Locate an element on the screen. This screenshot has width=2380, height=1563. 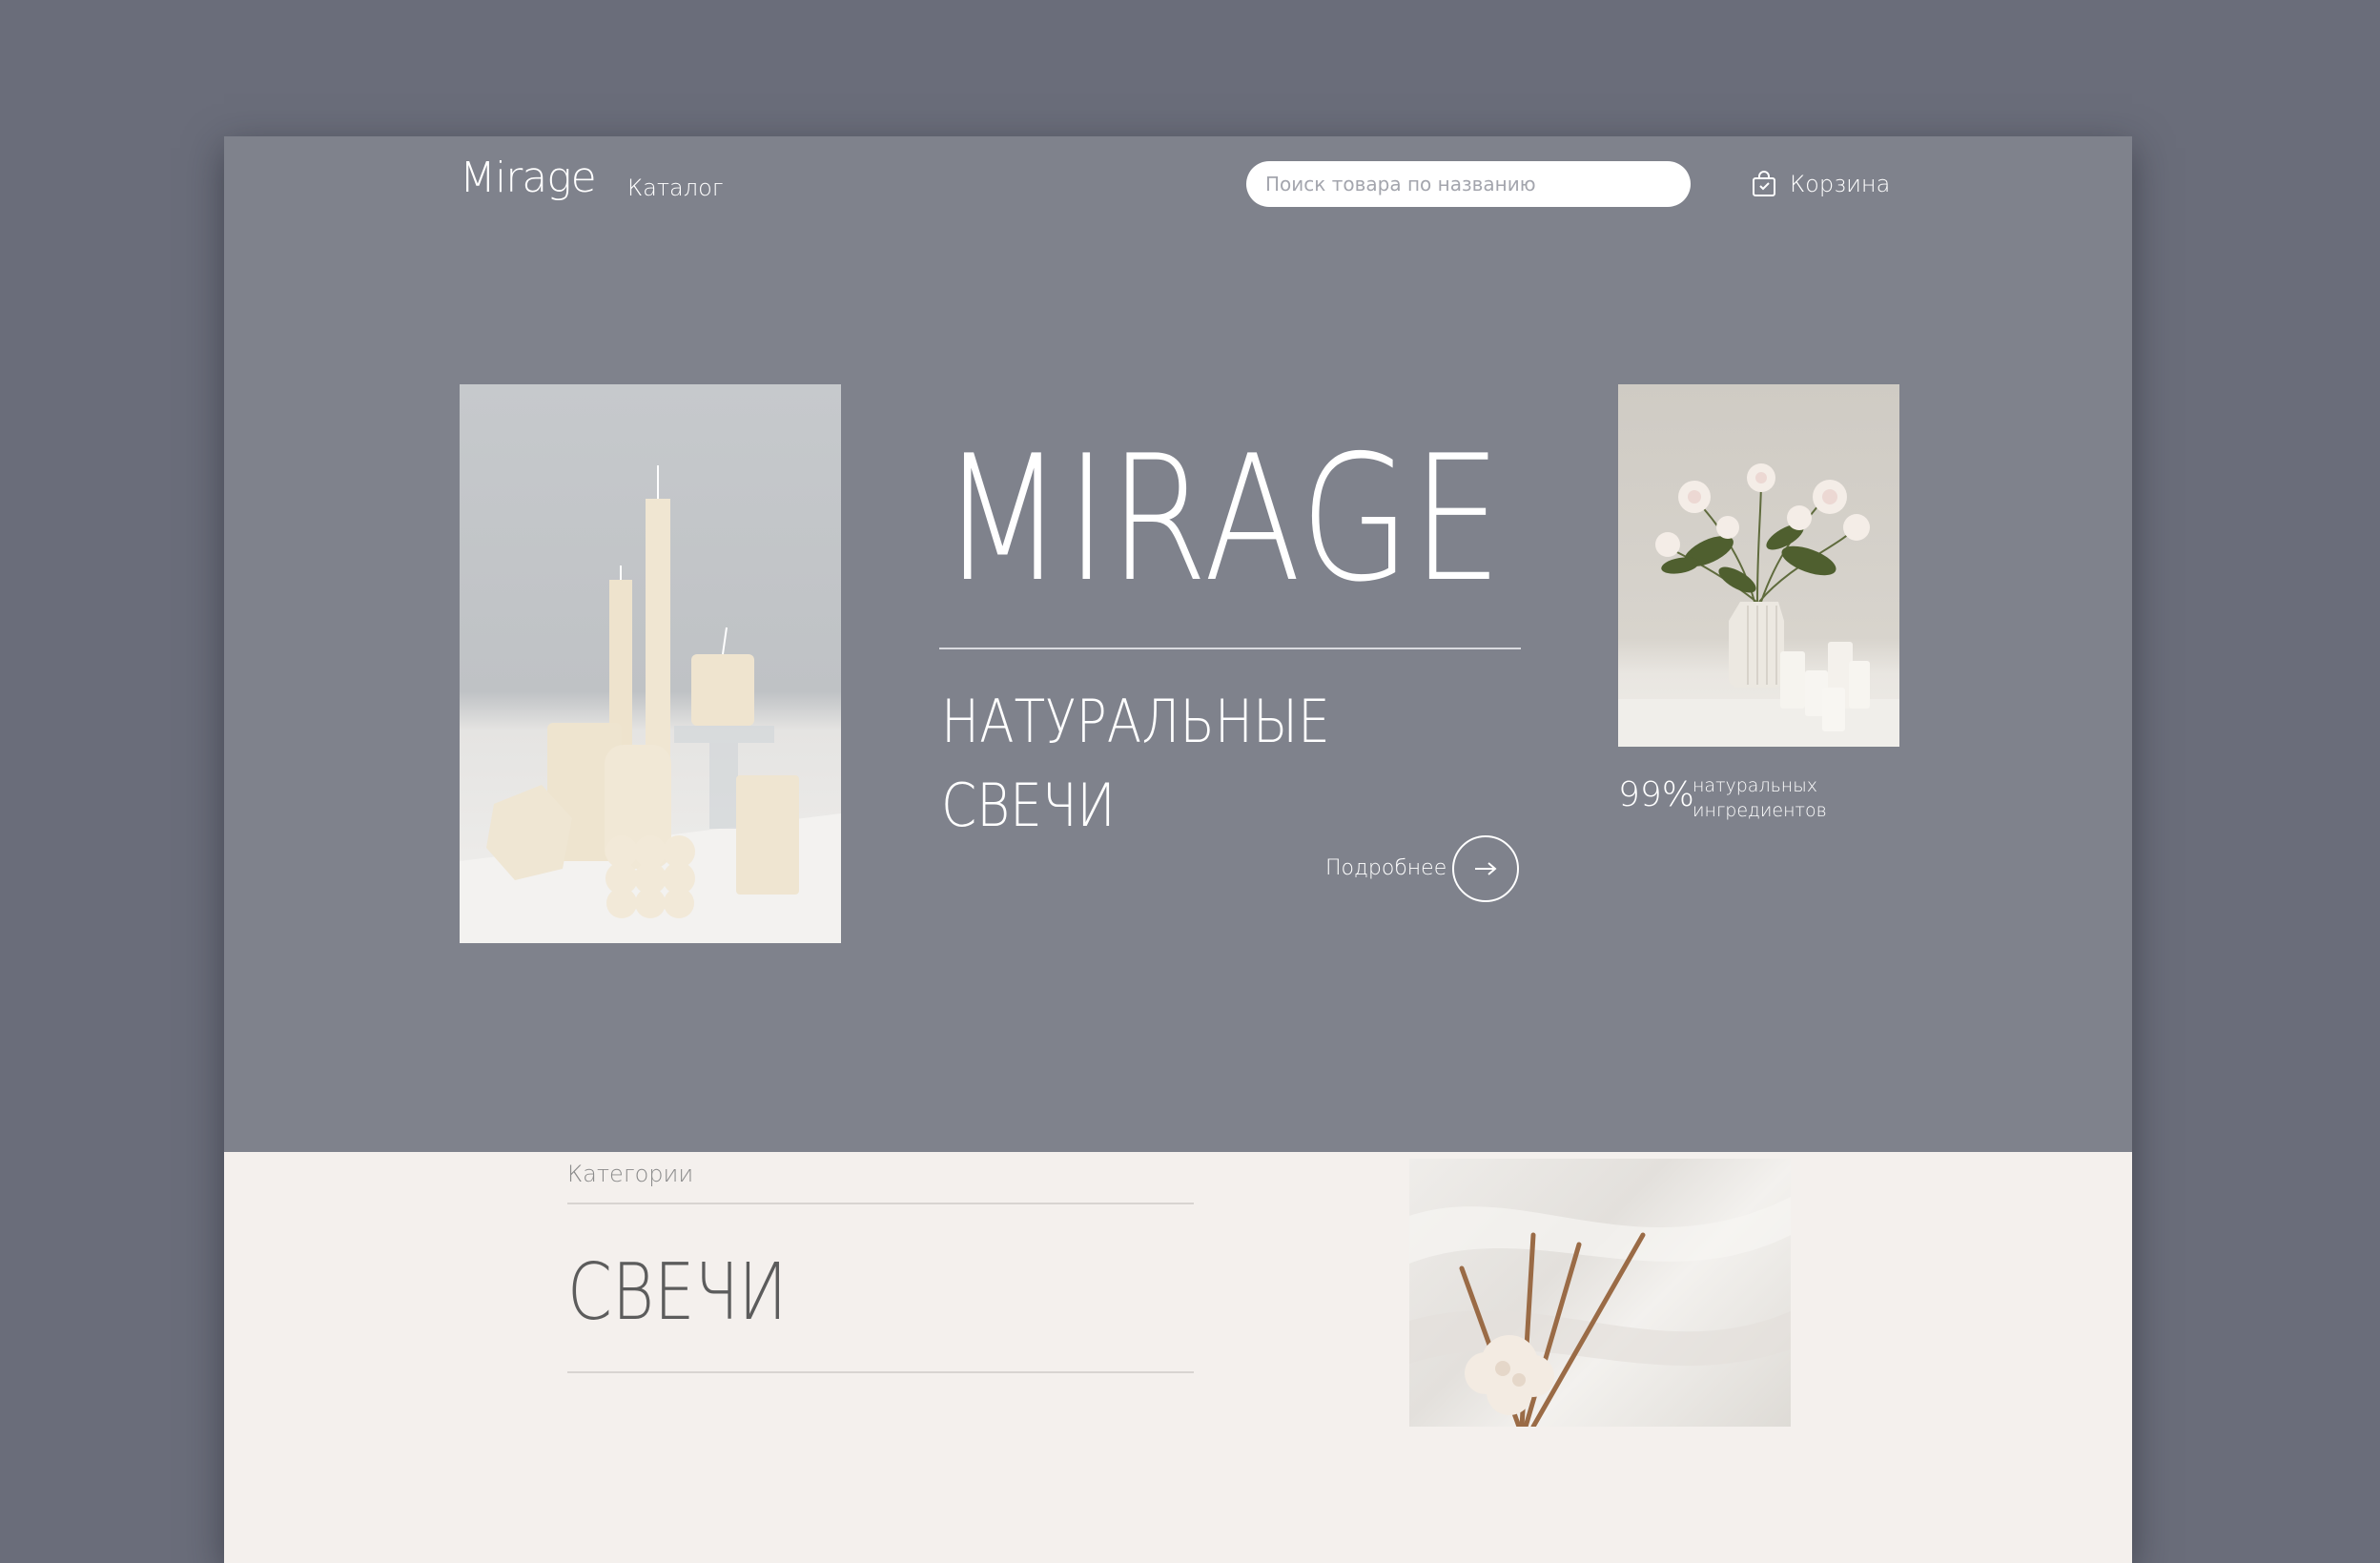
nav-catalog-link: Каталог is located at coordinates (676, 187).